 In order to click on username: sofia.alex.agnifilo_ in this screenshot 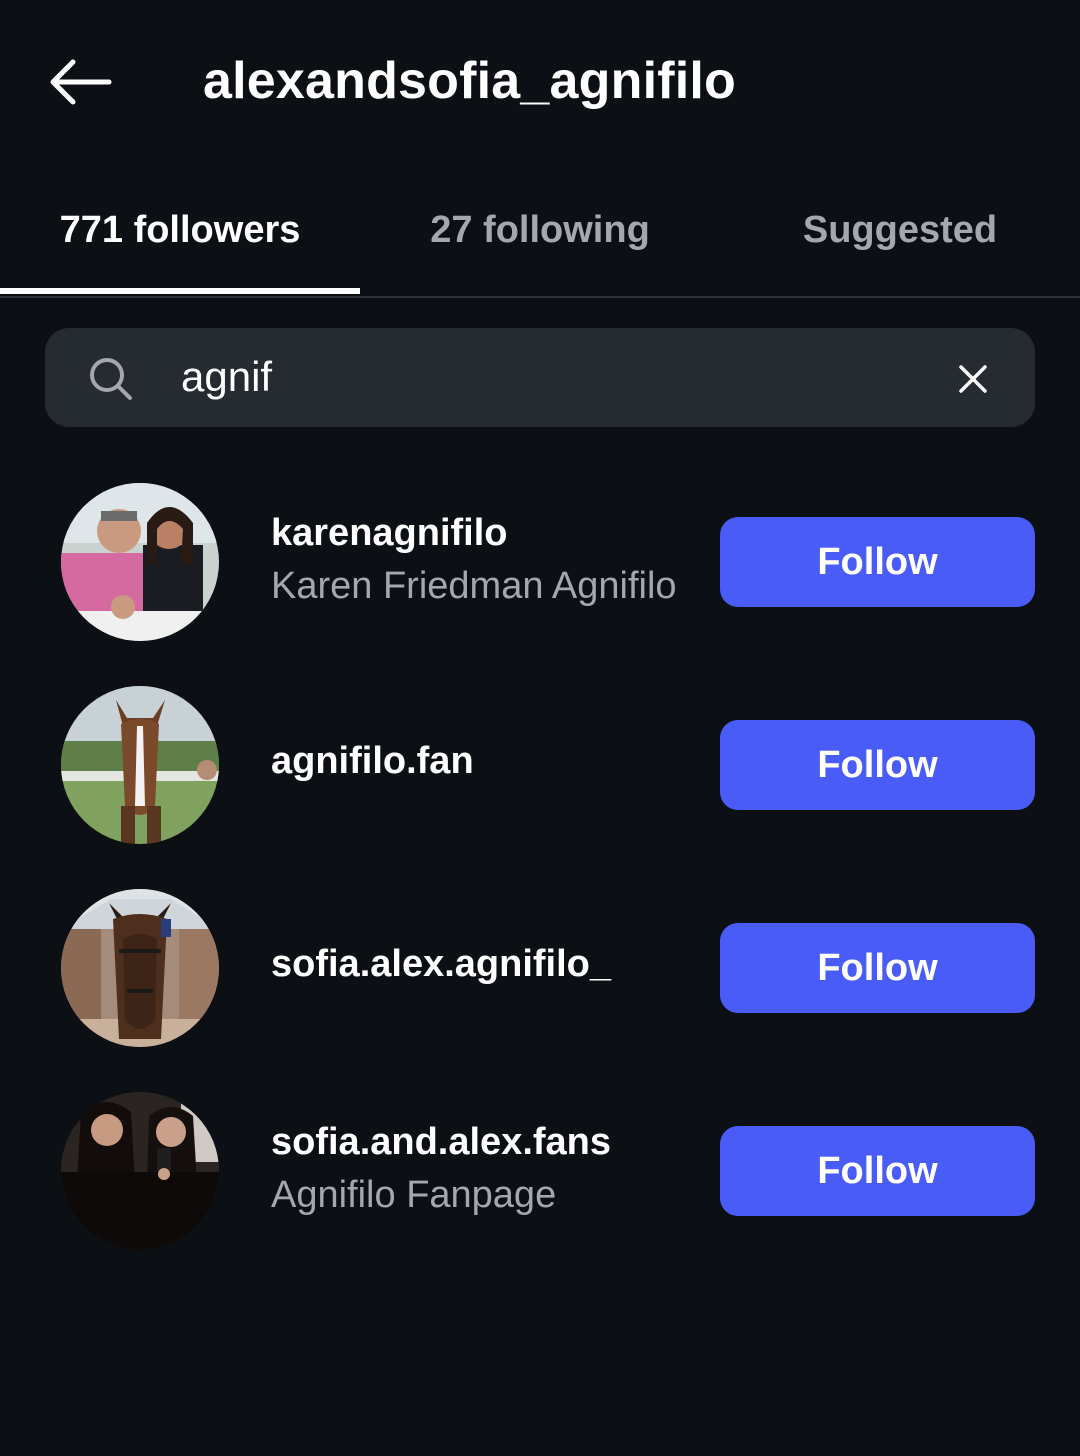, I will do `click(441, 964)`.